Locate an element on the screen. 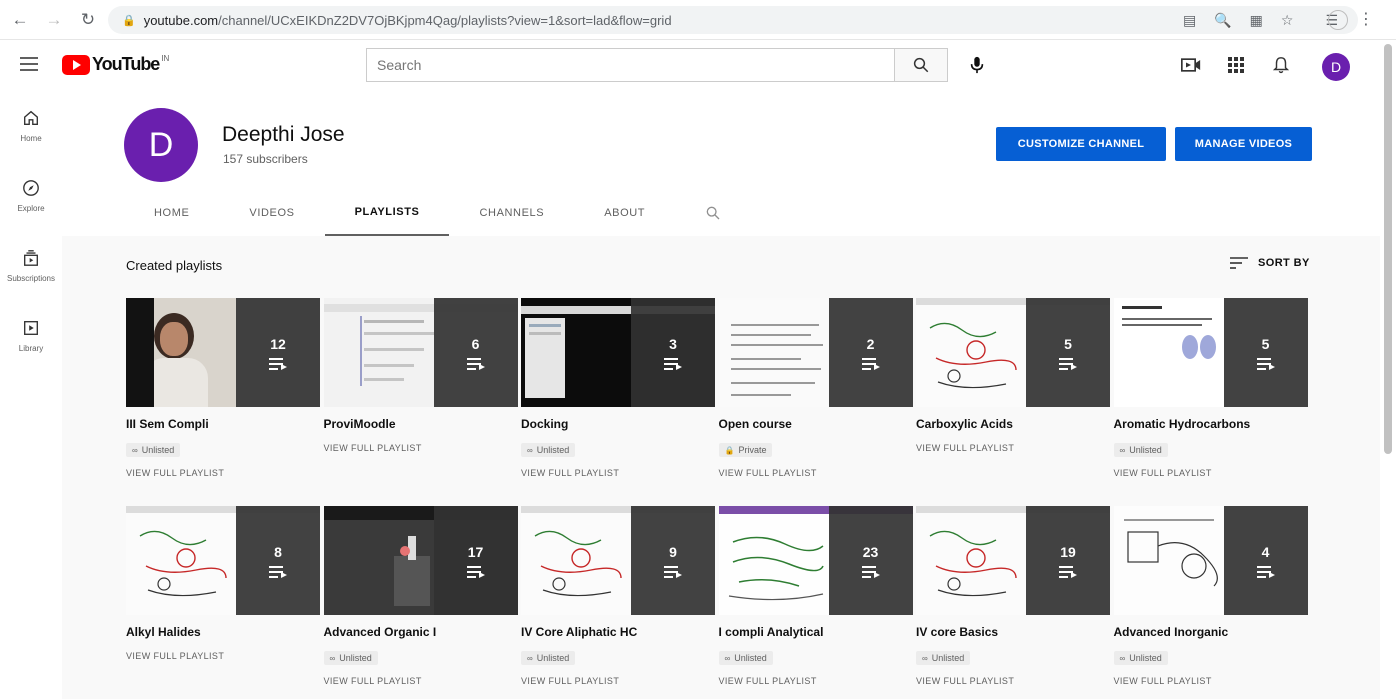 The height and width of the screenshot is (699, 1396). create-video-icon is located at coordinates (1191, 65).